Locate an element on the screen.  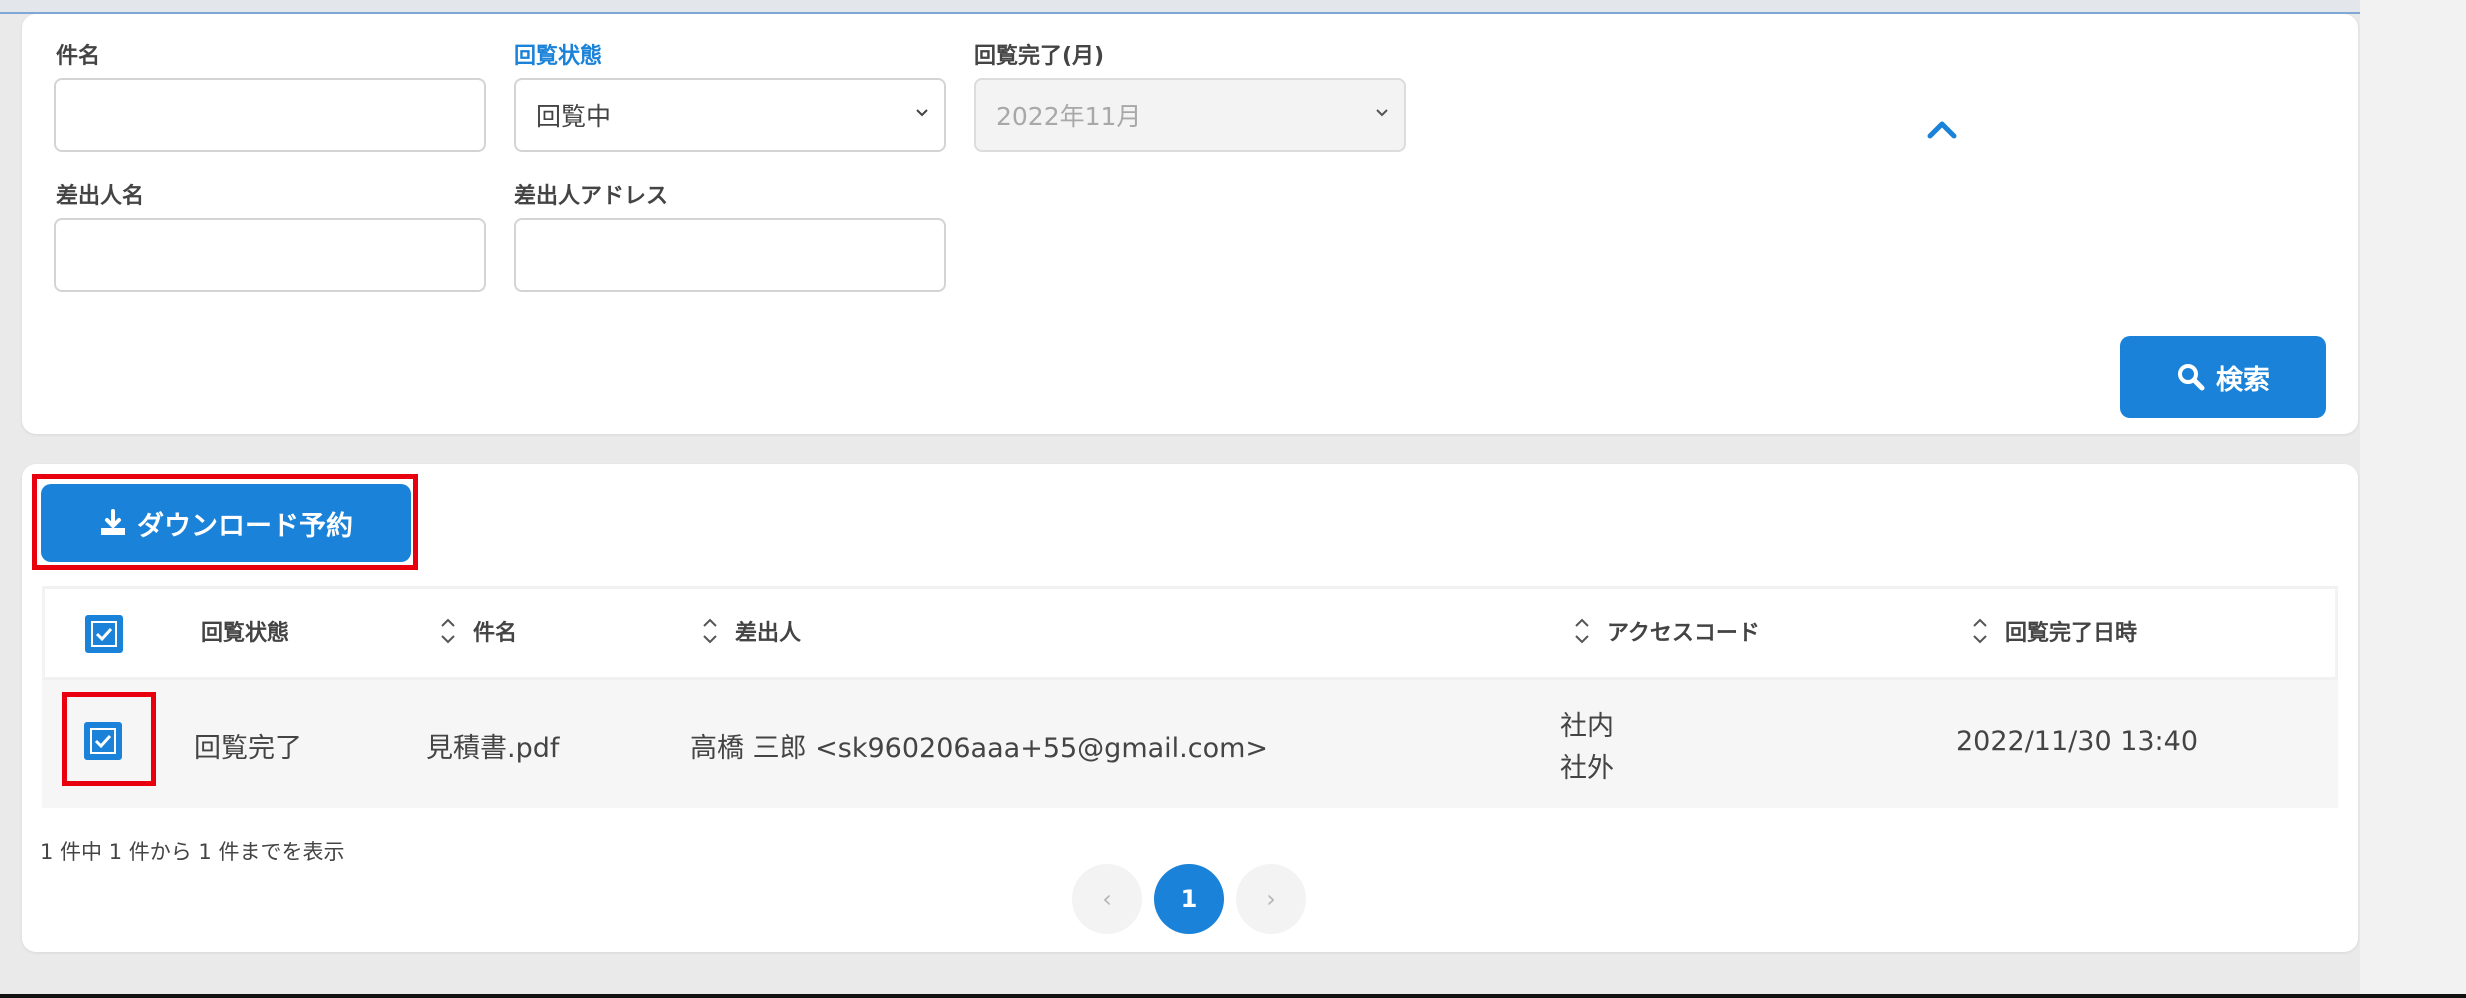
subject-label: 件名 is located at coordinates (78, 56).